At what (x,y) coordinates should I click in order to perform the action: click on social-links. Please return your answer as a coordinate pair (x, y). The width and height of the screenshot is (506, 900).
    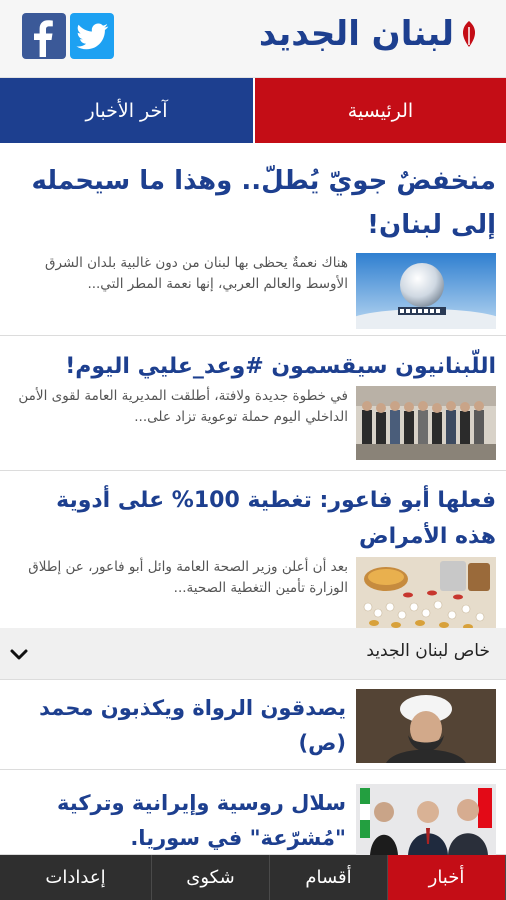
    Looking at the image, I should click on (68, 36).